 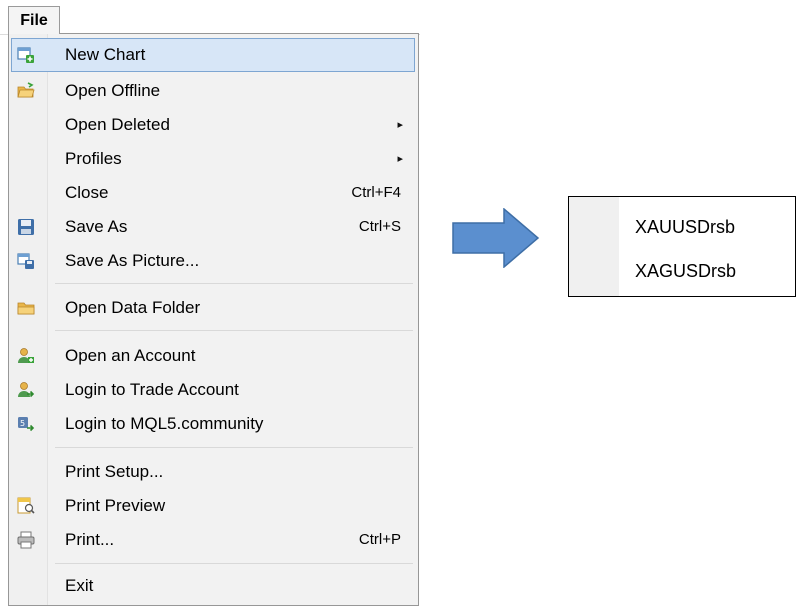 What do you see at coordinates (105, 54) in the screenshot?
I see `menu-item-label: New Chart` at bounding box center [105, 54].